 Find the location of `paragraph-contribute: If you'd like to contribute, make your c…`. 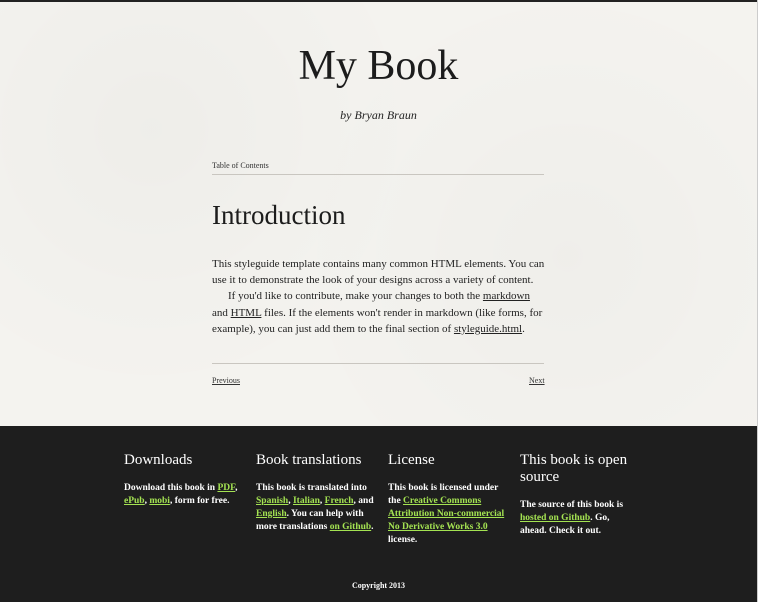

paragraph-contribute: If you'd like to contribute, make your c… is located at coordinates (379, 312).